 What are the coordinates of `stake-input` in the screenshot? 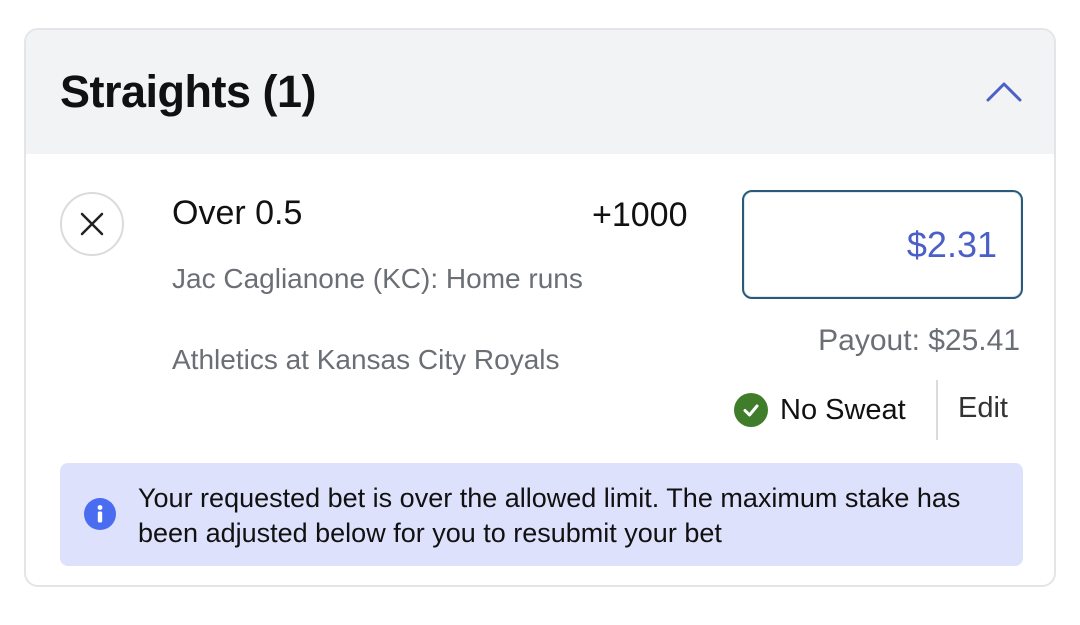 It's located at (882, 244).